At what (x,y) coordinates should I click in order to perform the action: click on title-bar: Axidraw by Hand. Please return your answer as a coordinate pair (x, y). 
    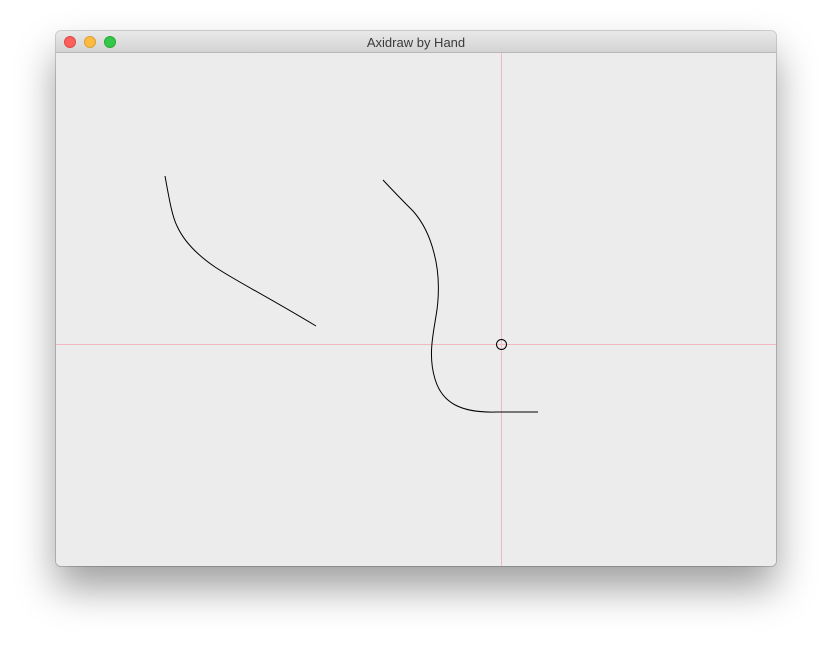
    Looking at the image, I should click on (416, 42).